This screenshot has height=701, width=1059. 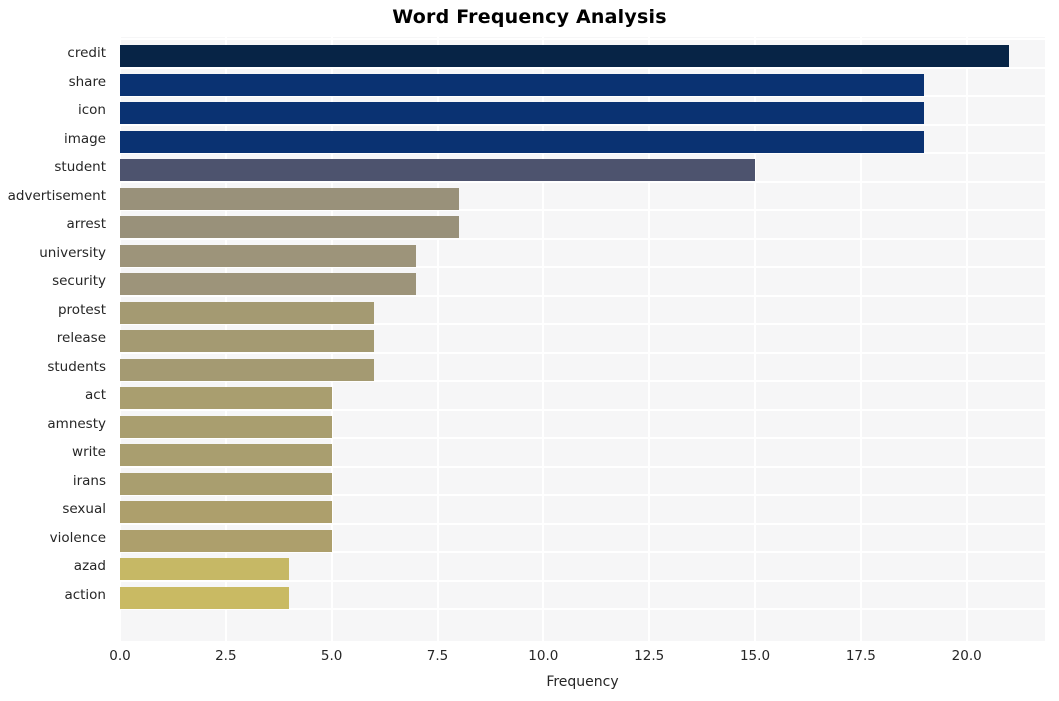 What do you see at coordinates (76, 366) in the screenshot?
I see `y-axis-tick-label: students` at bounding box center [76, 366].